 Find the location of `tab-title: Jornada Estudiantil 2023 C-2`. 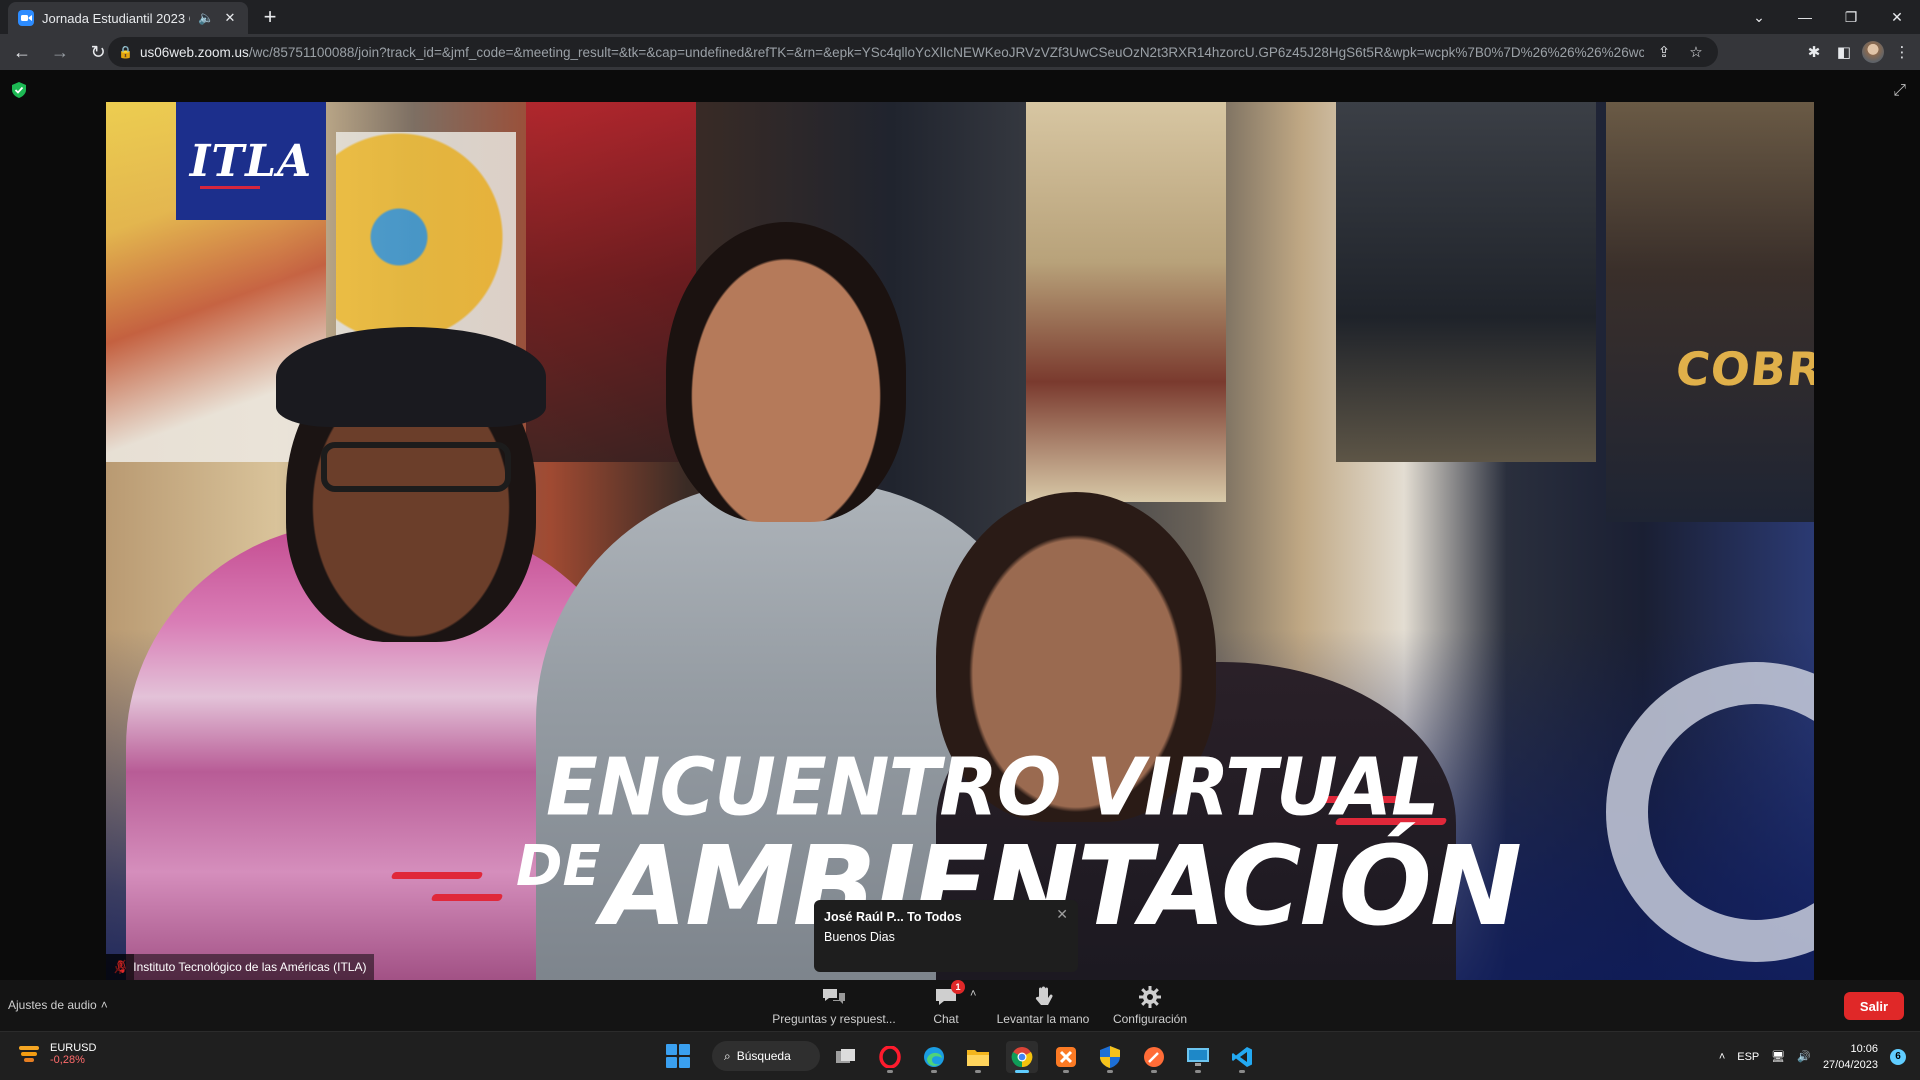

tab-title: Jornada Estudiantil 2023 C-2 is located at coordinates (116, 18).